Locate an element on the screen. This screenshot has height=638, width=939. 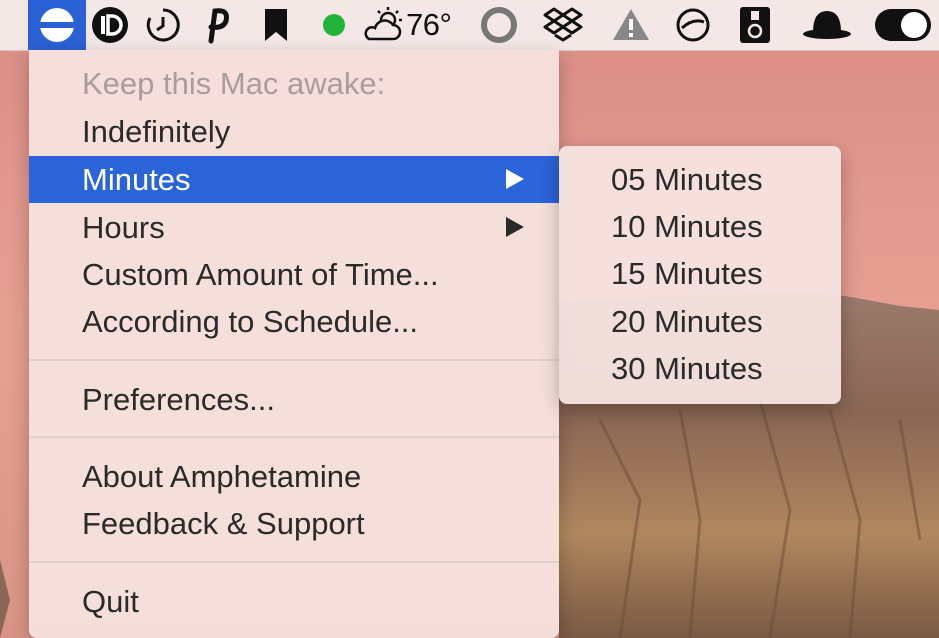
weather-widget: 76° is located at coordinates (416, 25).